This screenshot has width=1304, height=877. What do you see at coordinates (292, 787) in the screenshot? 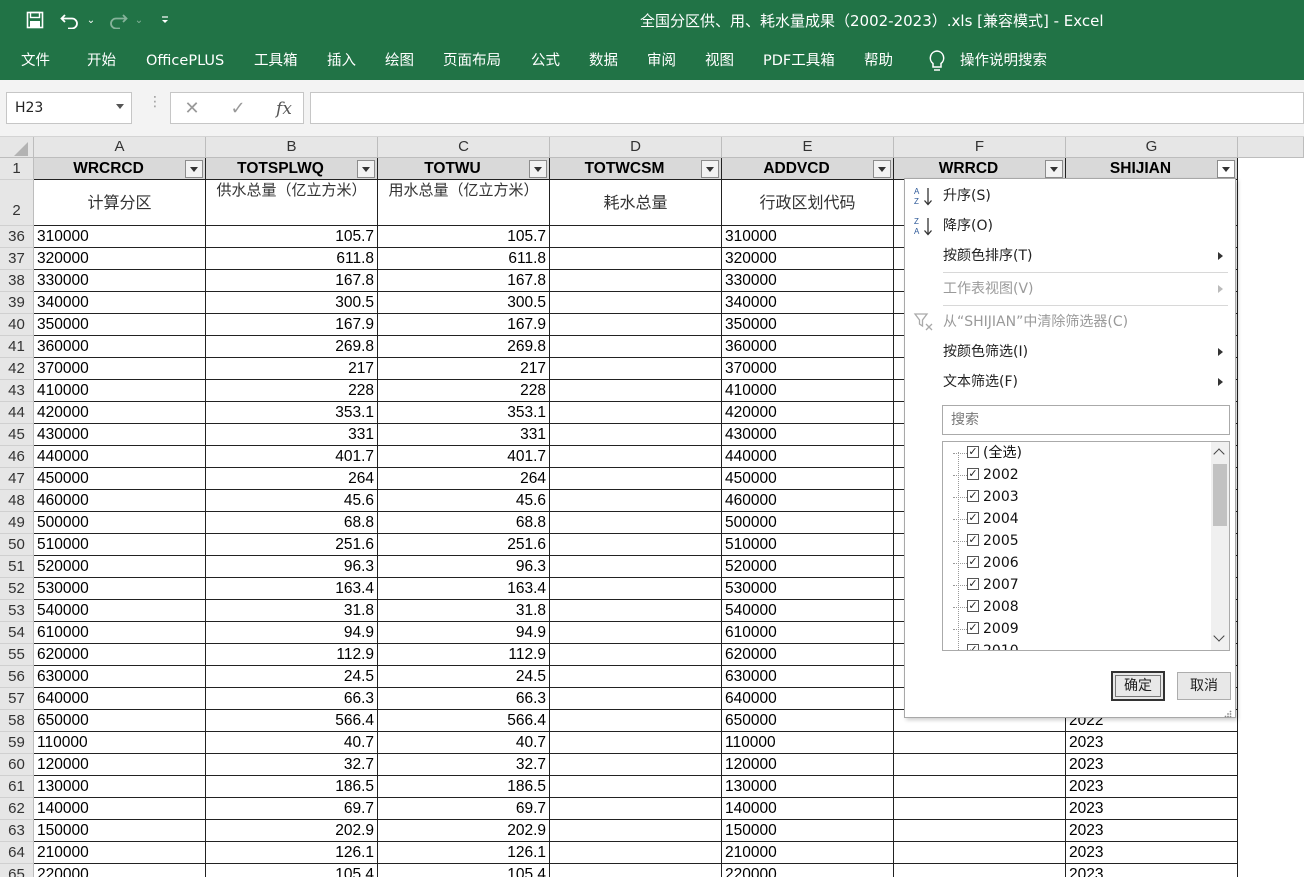
I see `table-cell: 186.5` at bounding box center [292, 787].